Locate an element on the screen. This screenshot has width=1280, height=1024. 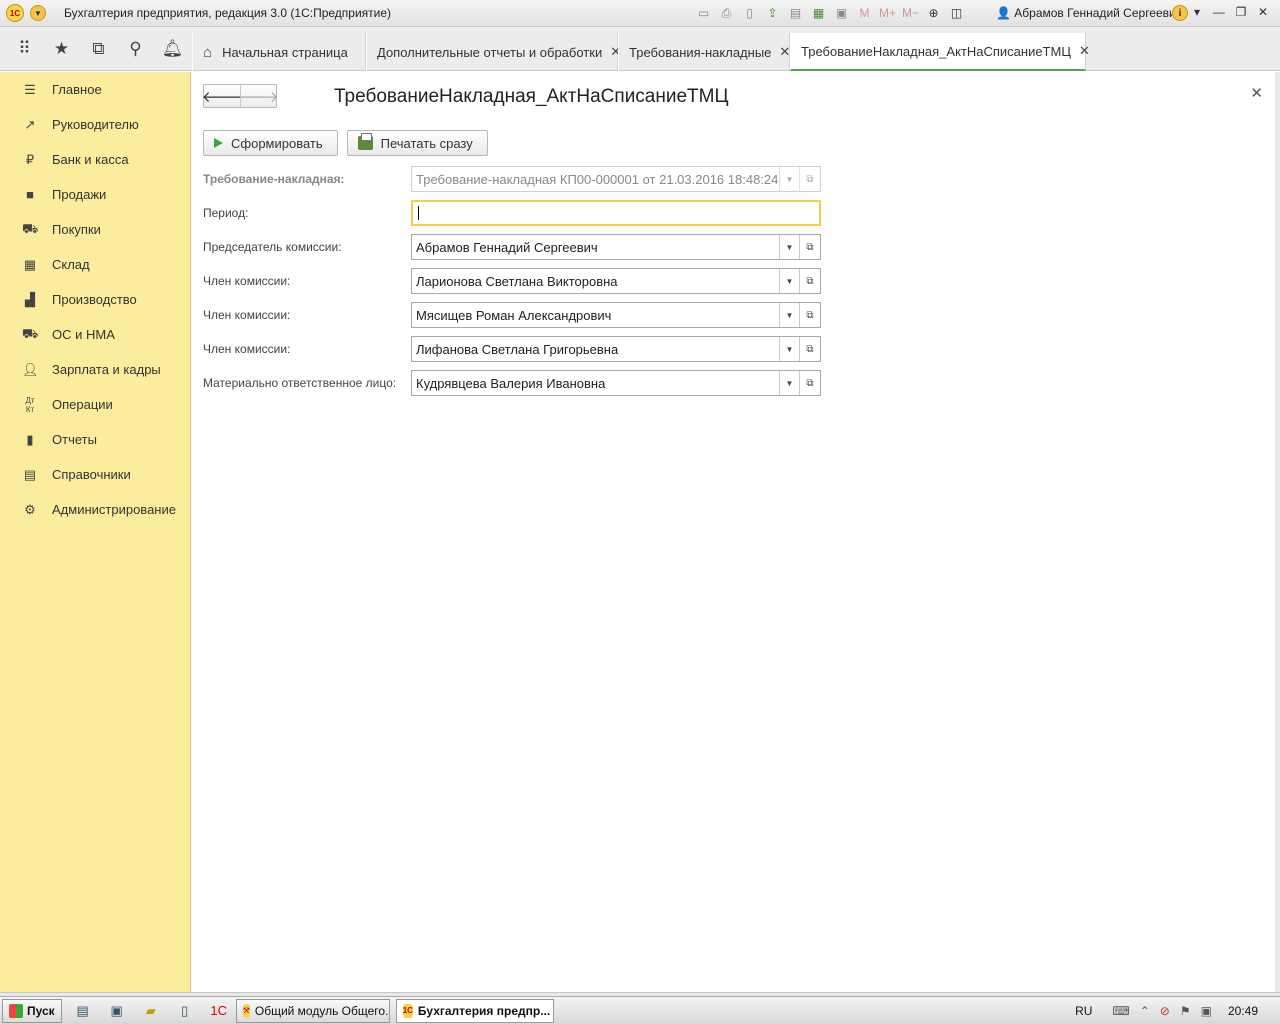
network-icon: ▤ is located at coordinates (83, 1011).